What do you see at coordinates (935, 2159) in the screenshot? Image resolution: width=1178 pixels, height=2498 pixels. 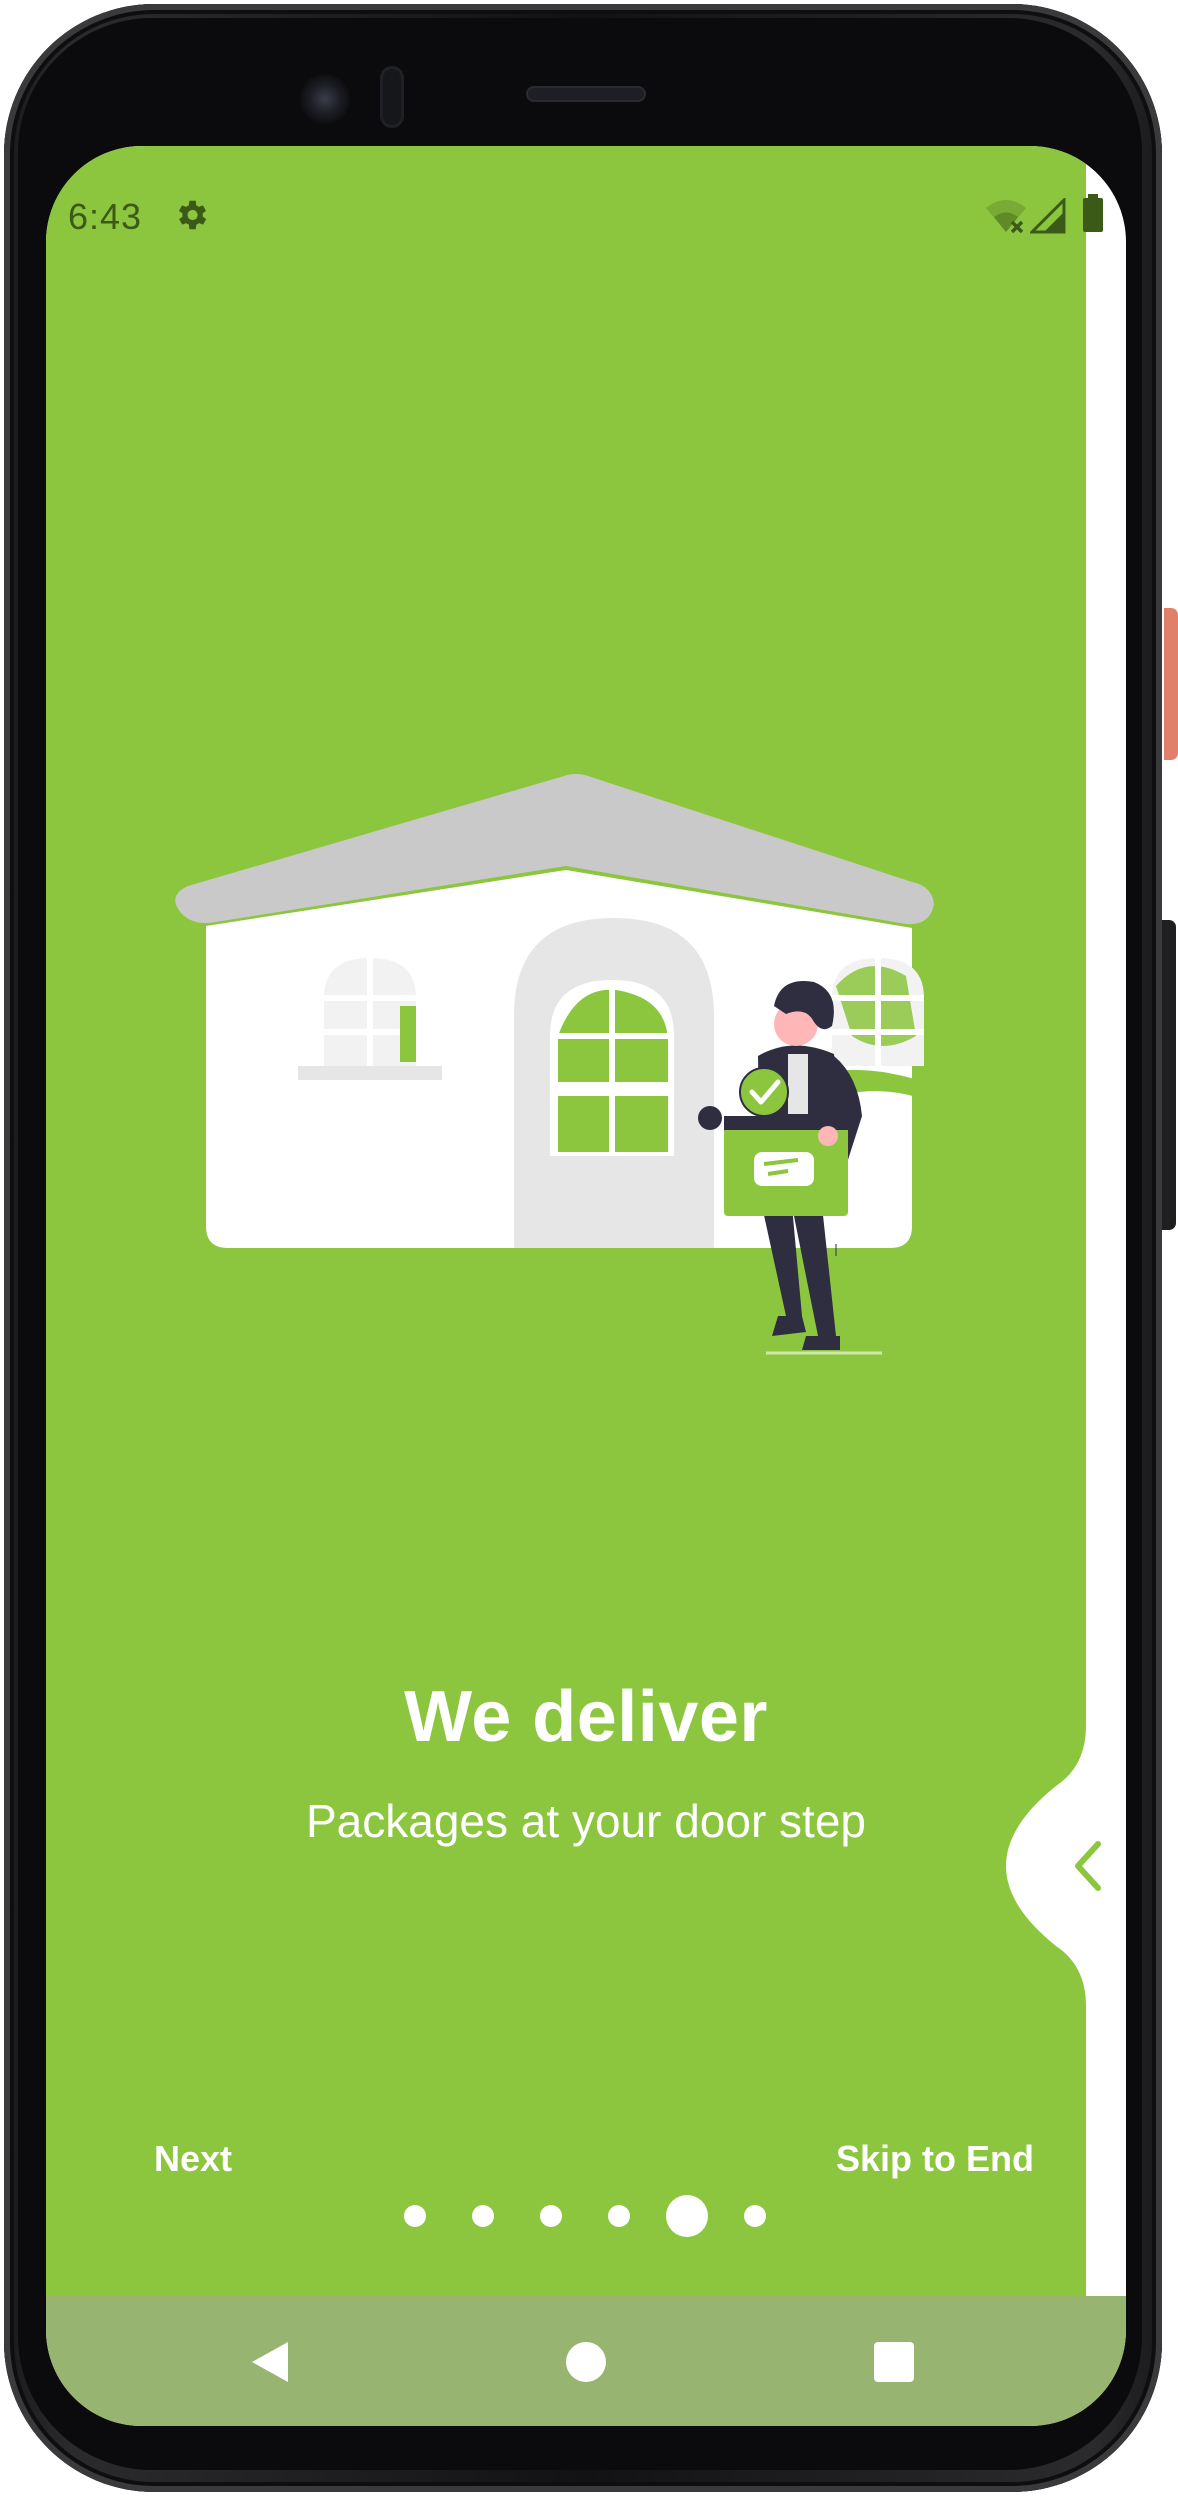 I see `skip-to-end-button: Skip to End` at bounding box center [935, 2159].